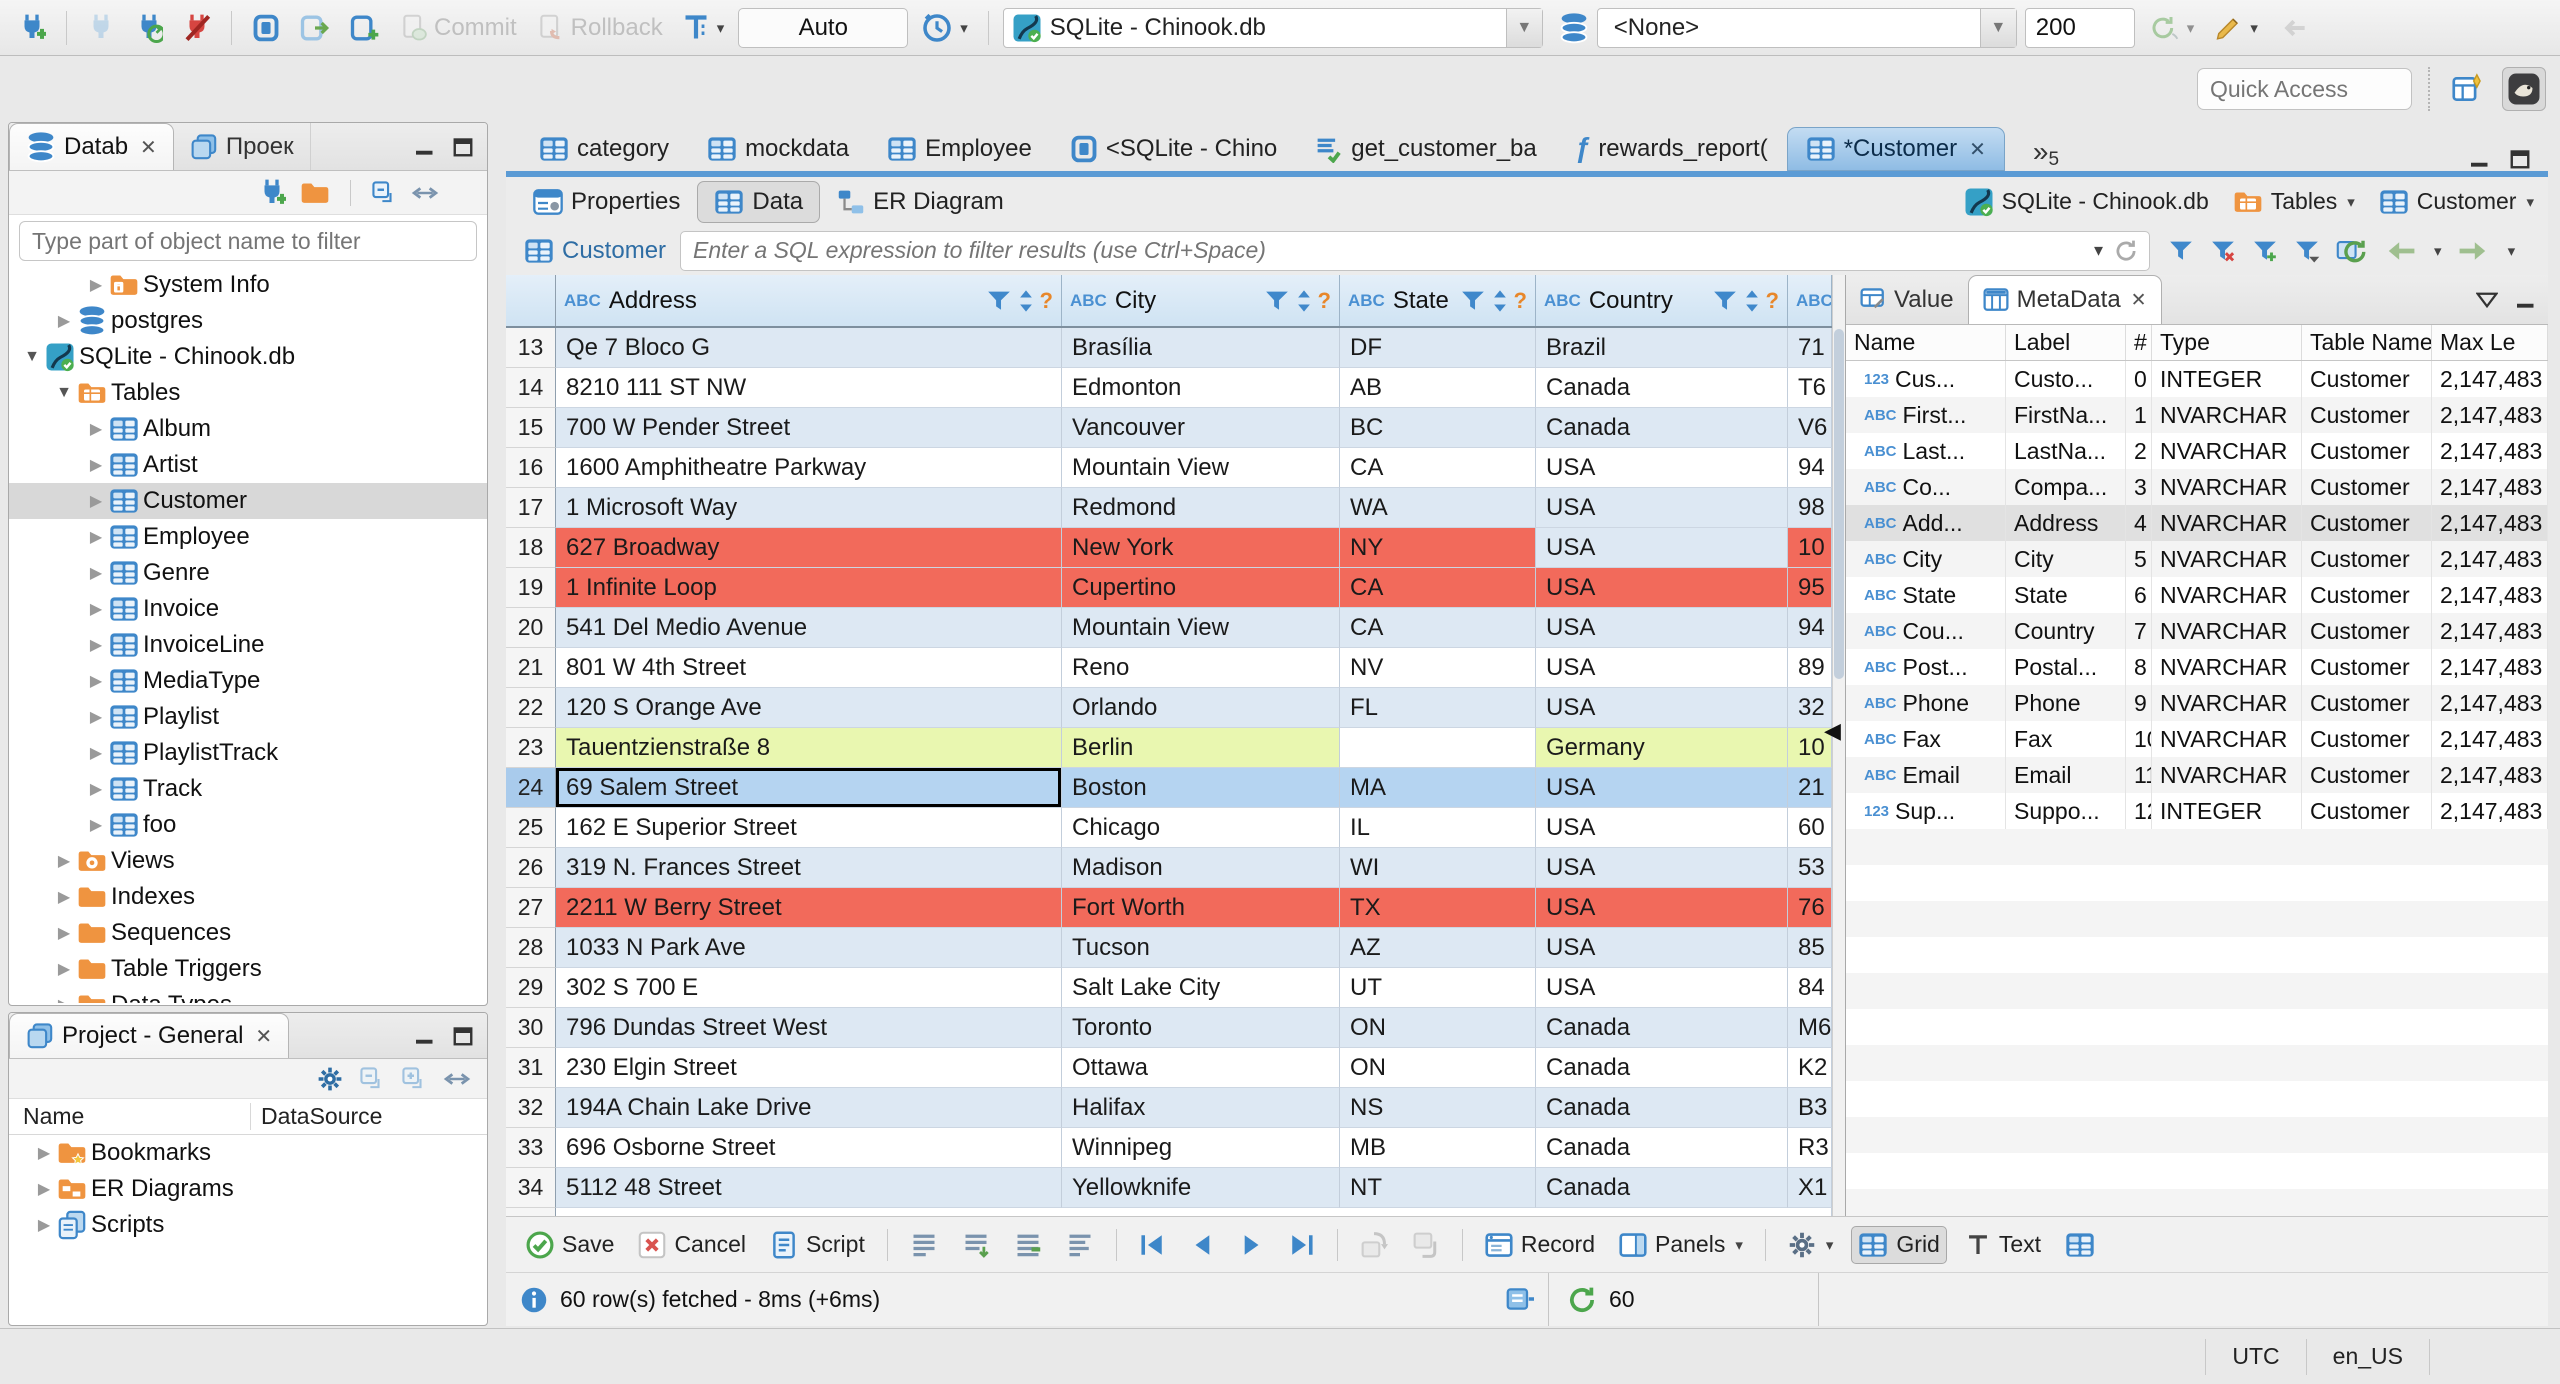 The image size is (2560, 1384). What do you see at coordinates (2003, 1244) in the screenshot?
I see `text-view-button: Text` at bounding box center [2003, 1244].